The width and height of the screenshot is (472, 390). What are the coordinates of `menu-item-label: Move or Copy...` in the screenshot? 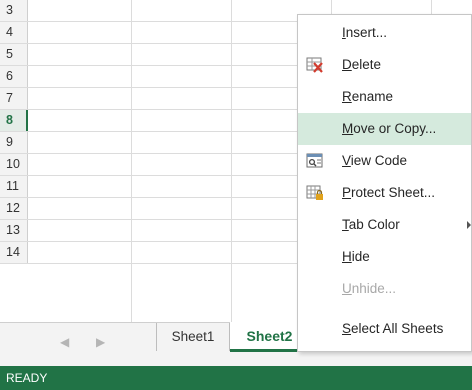 It's located at (389, 128).